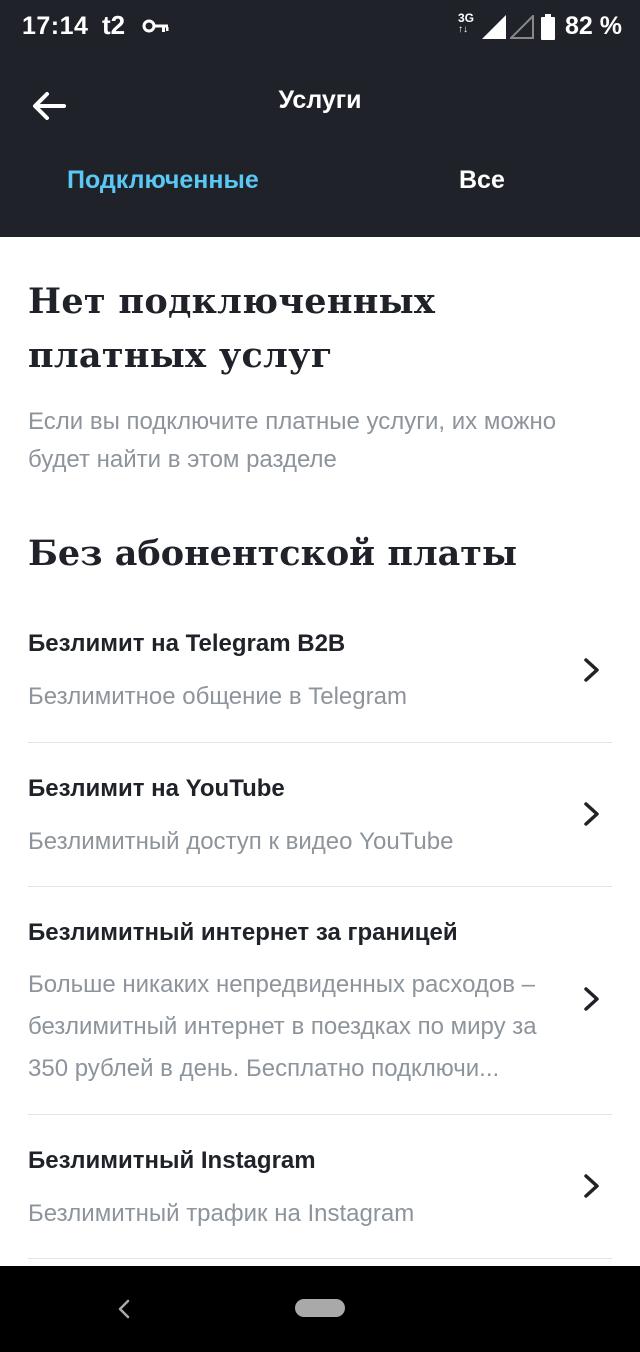  What do you see at coordinates (466, 23) in the screenshot?
I see `network-type: 3G ↑↓` at bounding box center [466, 23].